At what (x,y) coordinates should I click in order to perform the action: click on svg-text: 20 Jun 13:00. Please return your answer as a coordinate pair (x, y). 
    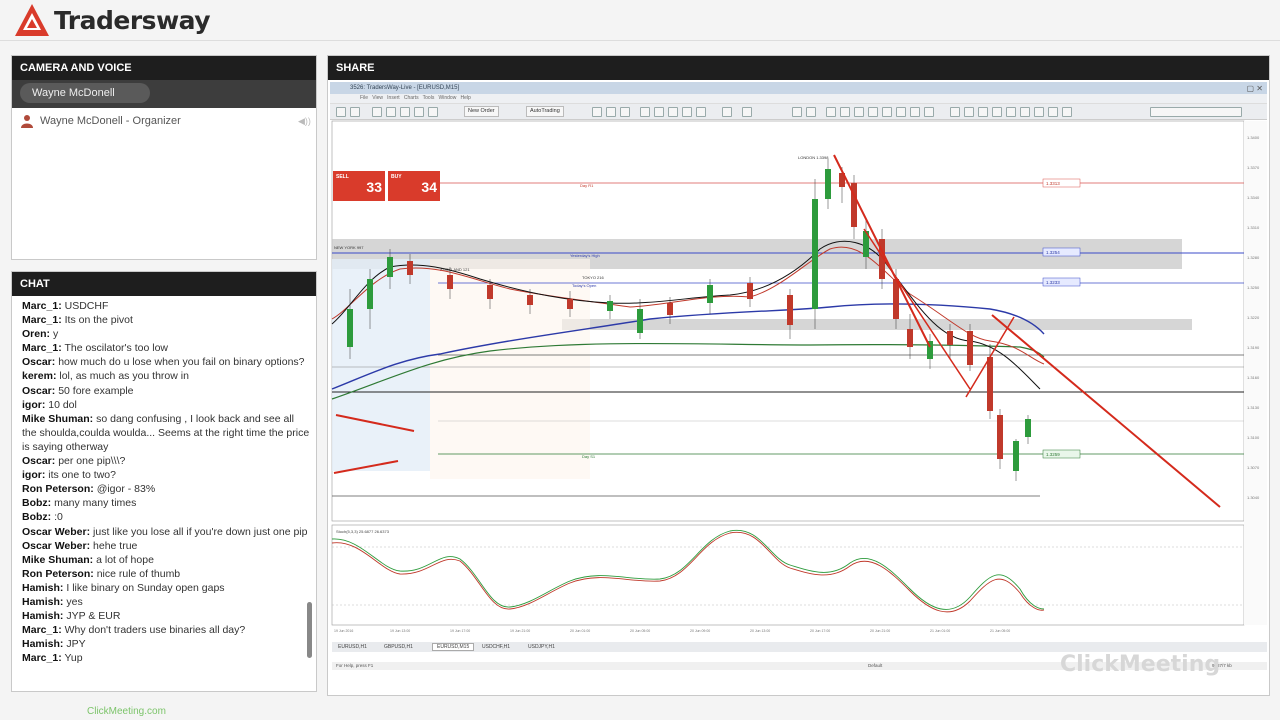
    Looking at the image, I should click on (760, 631).